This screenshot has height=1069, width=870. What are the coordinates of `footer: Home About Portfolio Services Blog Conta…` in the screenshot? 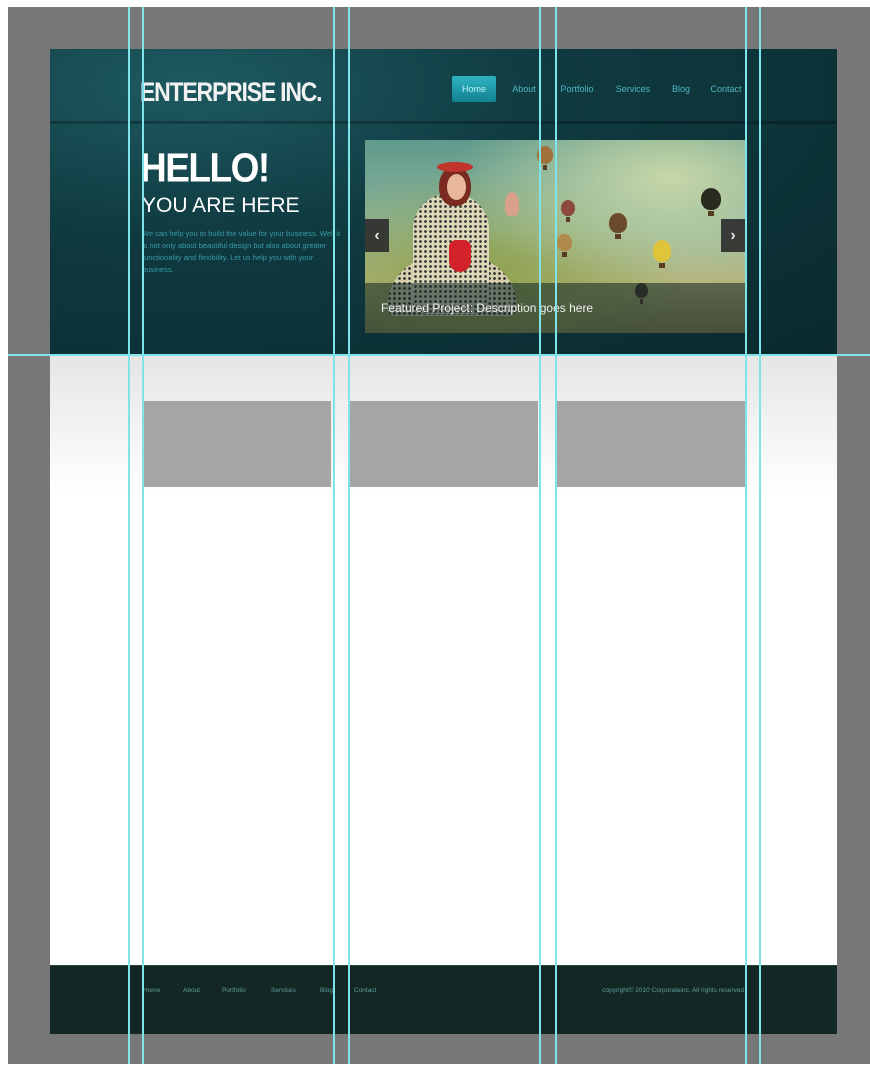 It's located at (443, 999).